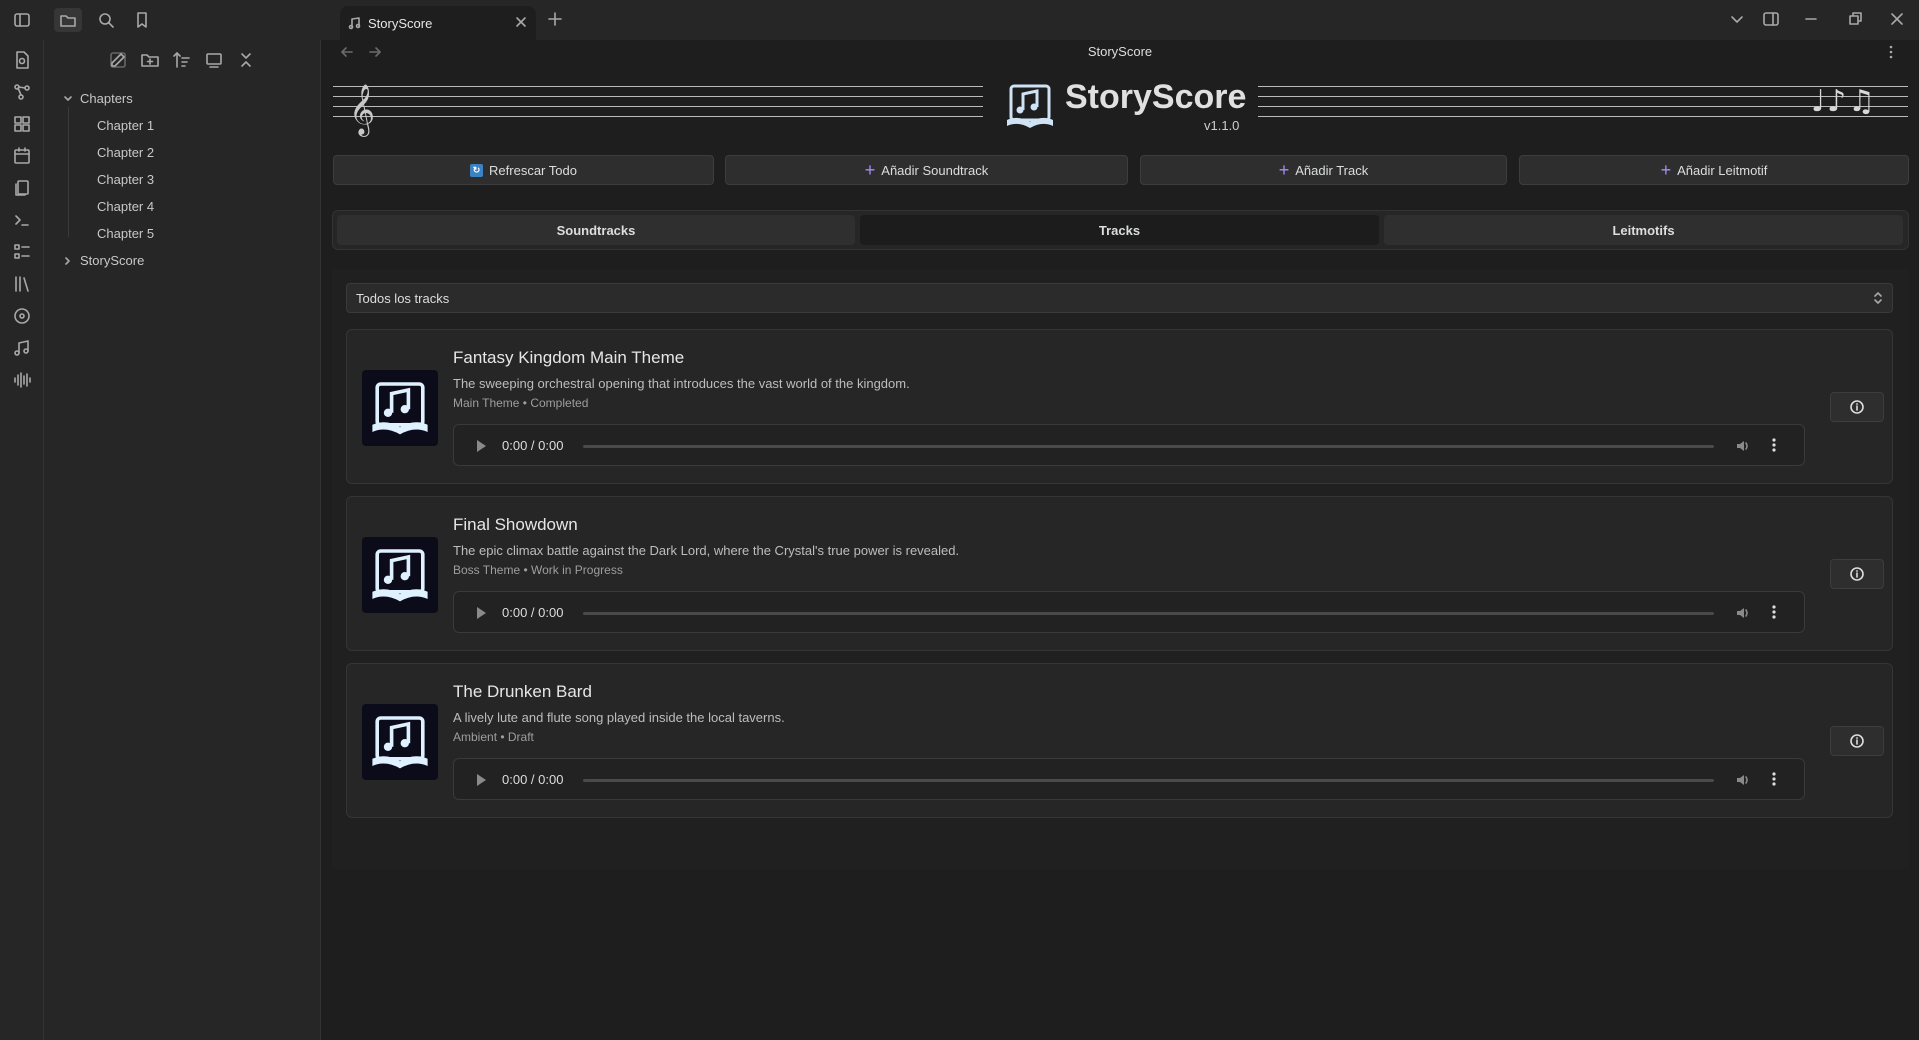 This screenshot has width=1919, height=1040. What do you see at coordinates (125, 179) in the screenshot?
I see `file-chapter-3: Chapter 3` at bounding box center [125, 179].